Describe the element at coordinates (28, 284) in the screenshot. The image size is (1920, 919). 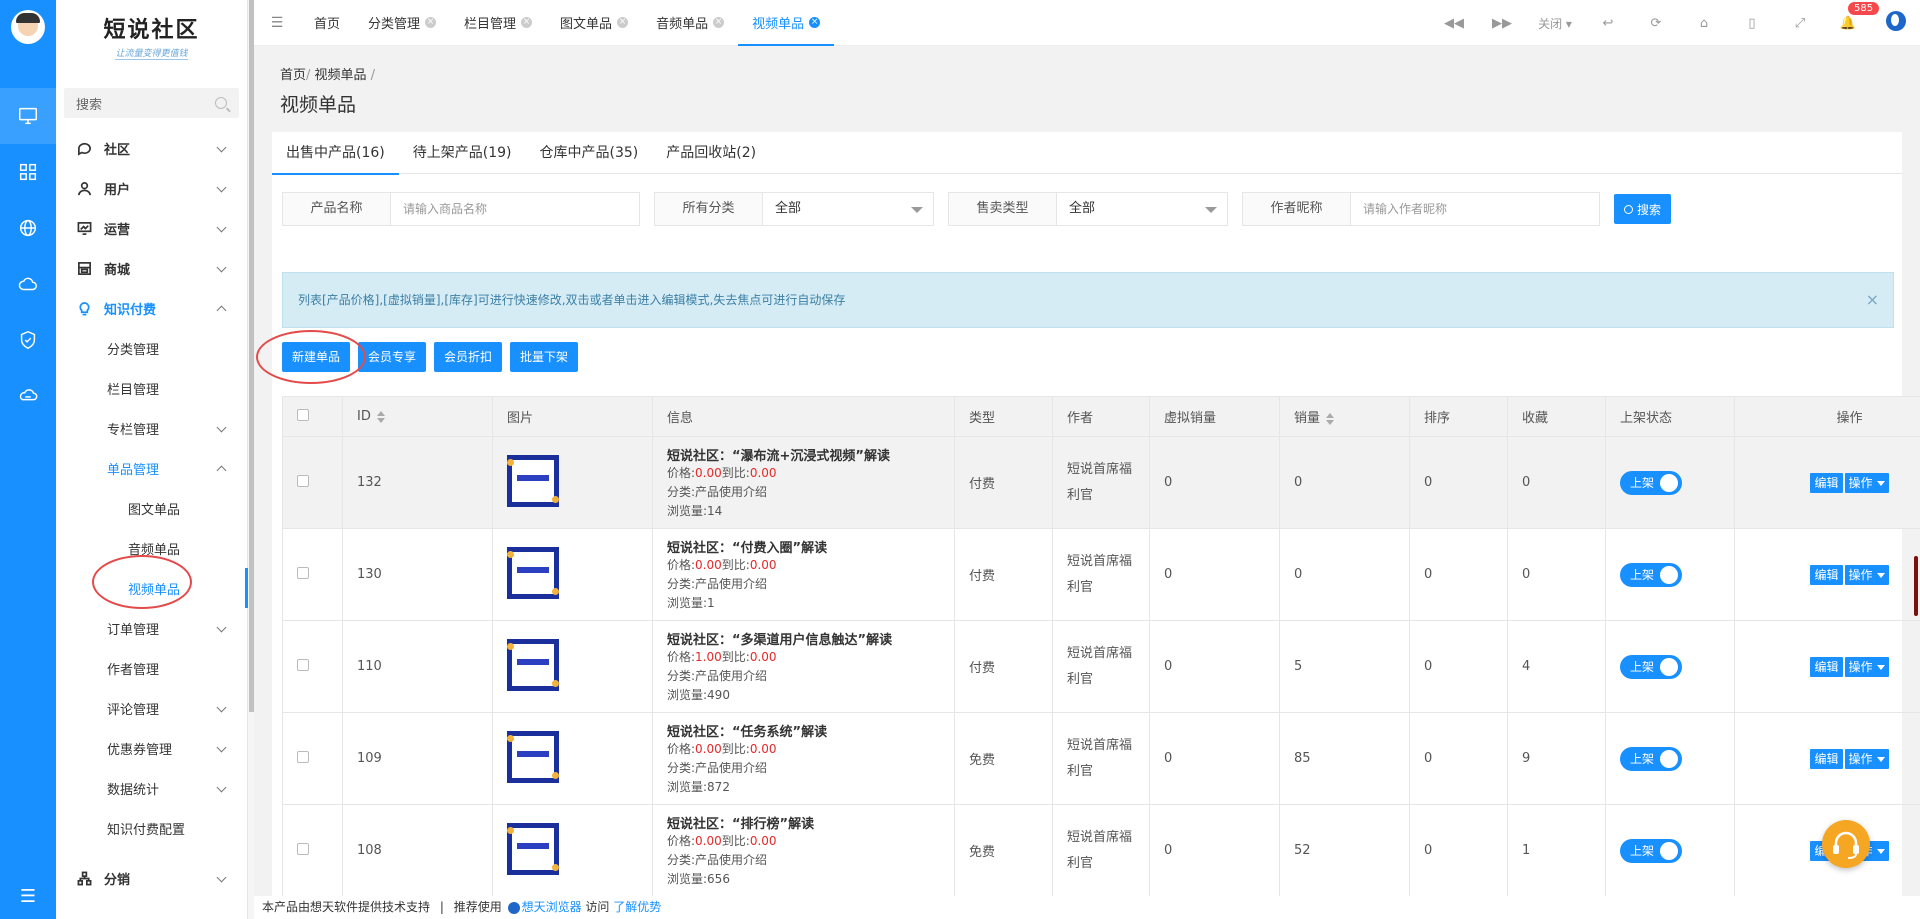
I see `cloud-icon` at that location.